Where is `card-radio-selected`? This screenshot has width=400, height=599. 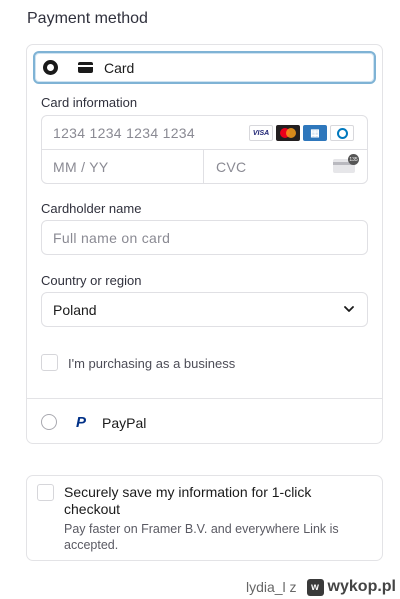 card-radio-selected is located at coordinates (50, 67).